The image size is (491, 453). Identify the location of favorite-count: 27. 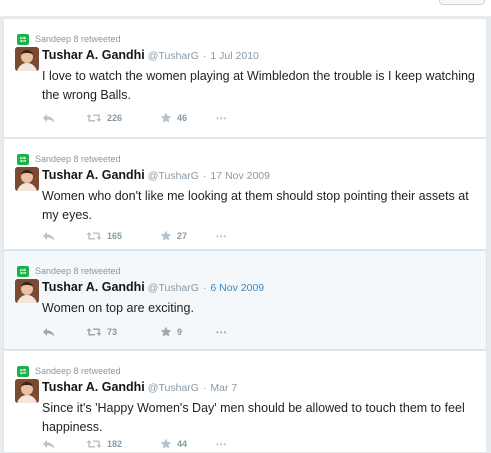
(182, 236).